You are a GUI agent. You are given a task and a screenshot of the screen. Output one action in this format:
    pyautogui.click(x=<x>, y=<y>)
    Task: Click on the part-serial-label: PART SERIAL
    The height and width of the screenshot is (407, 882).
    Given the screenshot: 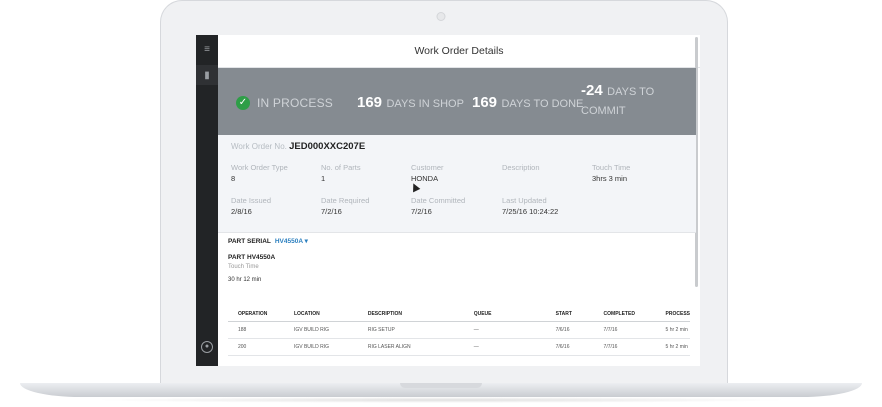 What is the action you would take?
    pyautogui.click(x=249, y=241)
    